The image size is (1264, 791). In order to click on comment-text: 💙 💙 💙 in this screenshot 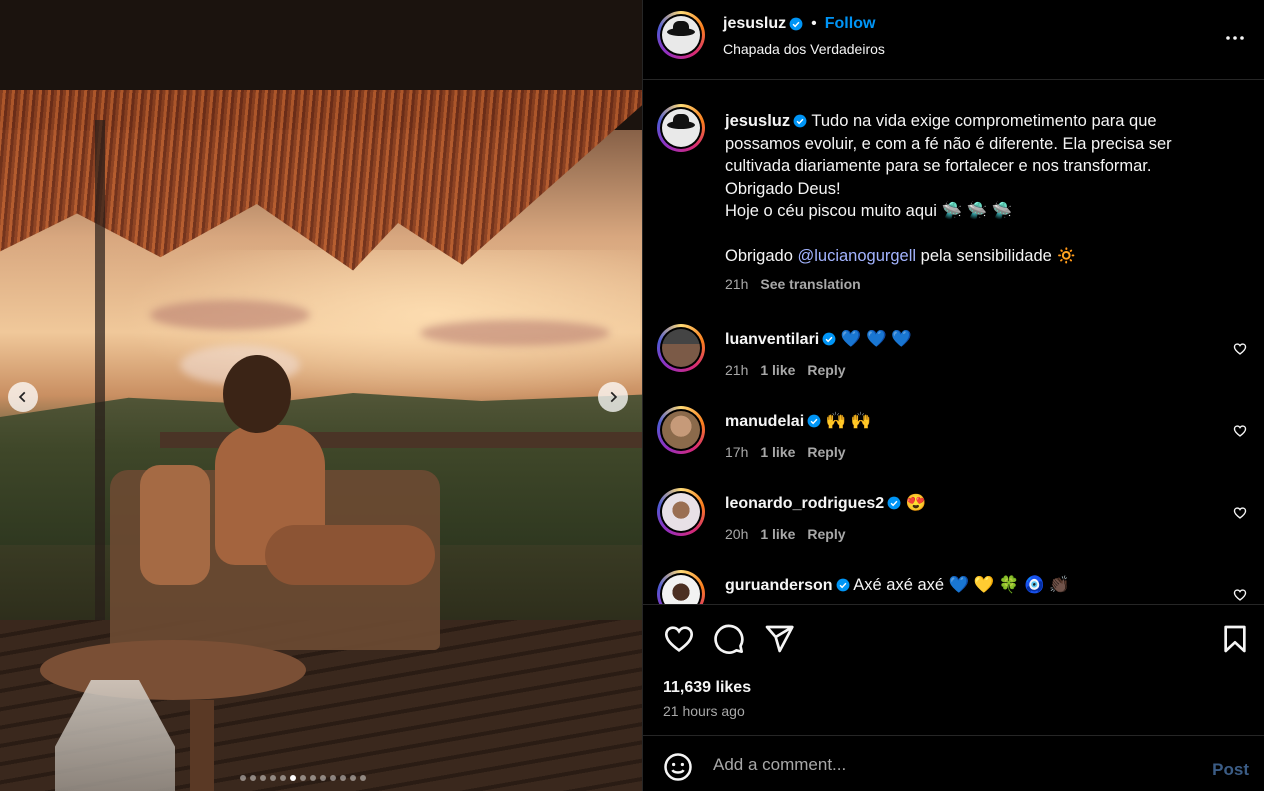, I will do `click(876, 339)`.